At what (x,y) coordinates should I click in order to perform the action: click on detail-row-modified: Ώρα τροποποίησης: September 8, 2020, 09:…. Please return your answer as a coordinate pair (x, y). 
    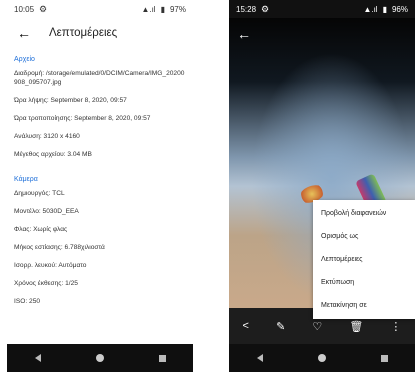
    Looking at the image, I should click on (82, 118).